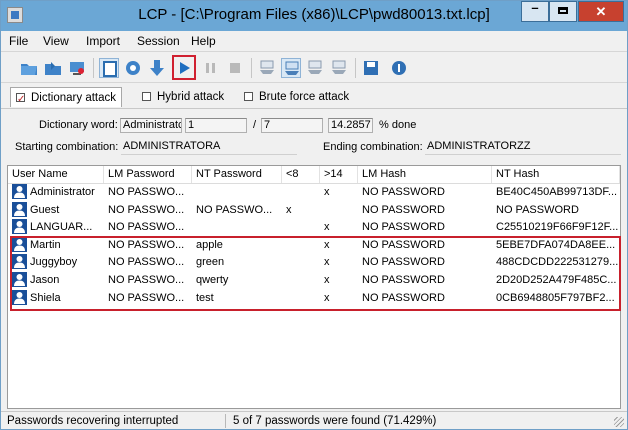 Image resolution: width=628 pixels, height=430 pixels. Describe the element at coordinates (158, 41) in the screenshot. I see `menu-session: Session` at that location.